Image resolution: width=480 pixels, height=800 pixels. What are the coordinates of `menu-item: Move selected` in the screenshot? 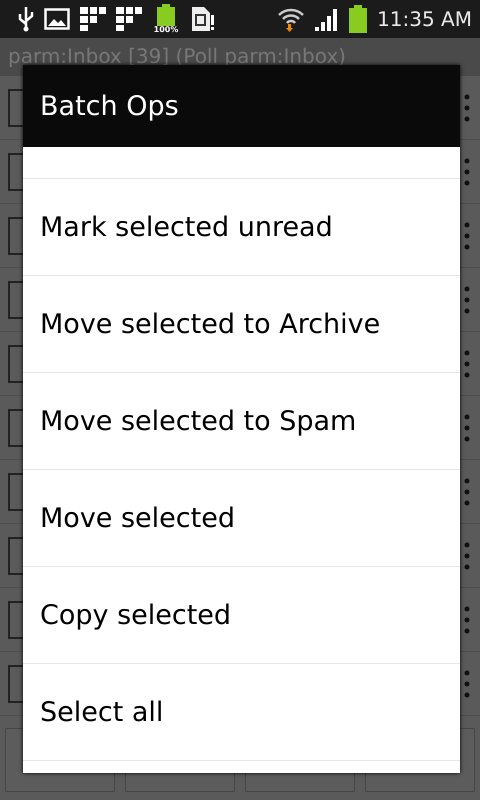 It's located at (241, 518).